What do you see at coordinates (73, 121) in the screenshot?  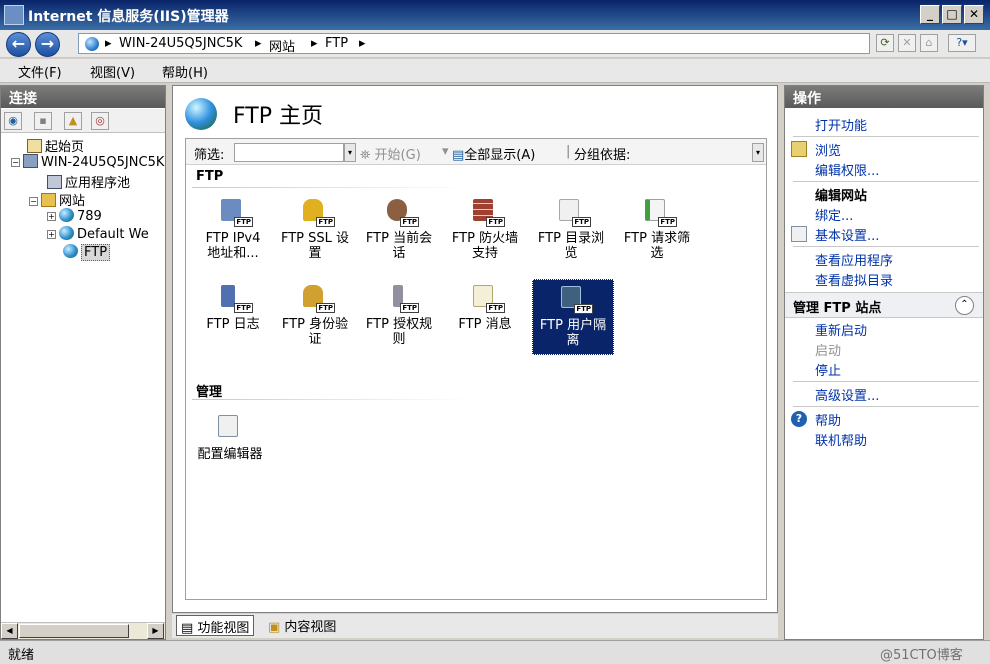 I see `up-folder-icon: ▲` at bounding box center [73, 121].